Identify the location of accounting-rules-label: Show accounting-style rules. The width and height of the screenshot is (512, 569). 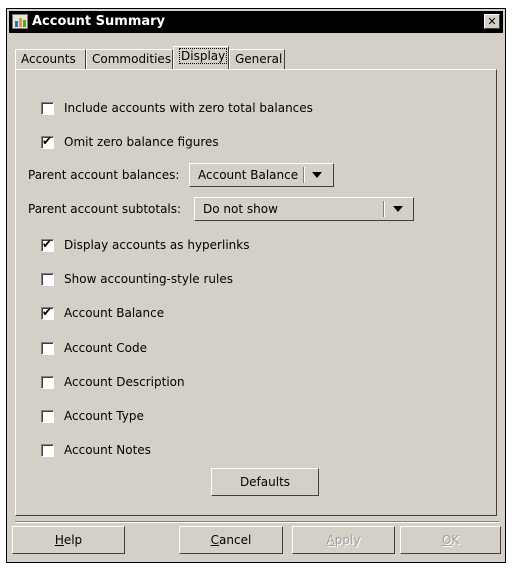
(148, 279).